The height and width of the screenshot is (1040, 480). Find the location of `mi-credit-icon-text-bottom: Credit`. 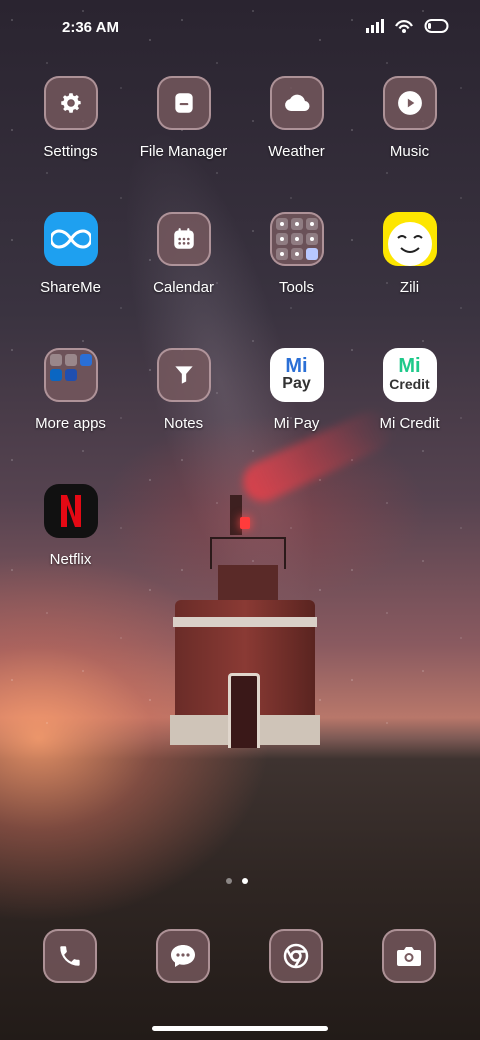

mi-credit-icon-text-bottom: Credit is located at coordinates (409, 384).